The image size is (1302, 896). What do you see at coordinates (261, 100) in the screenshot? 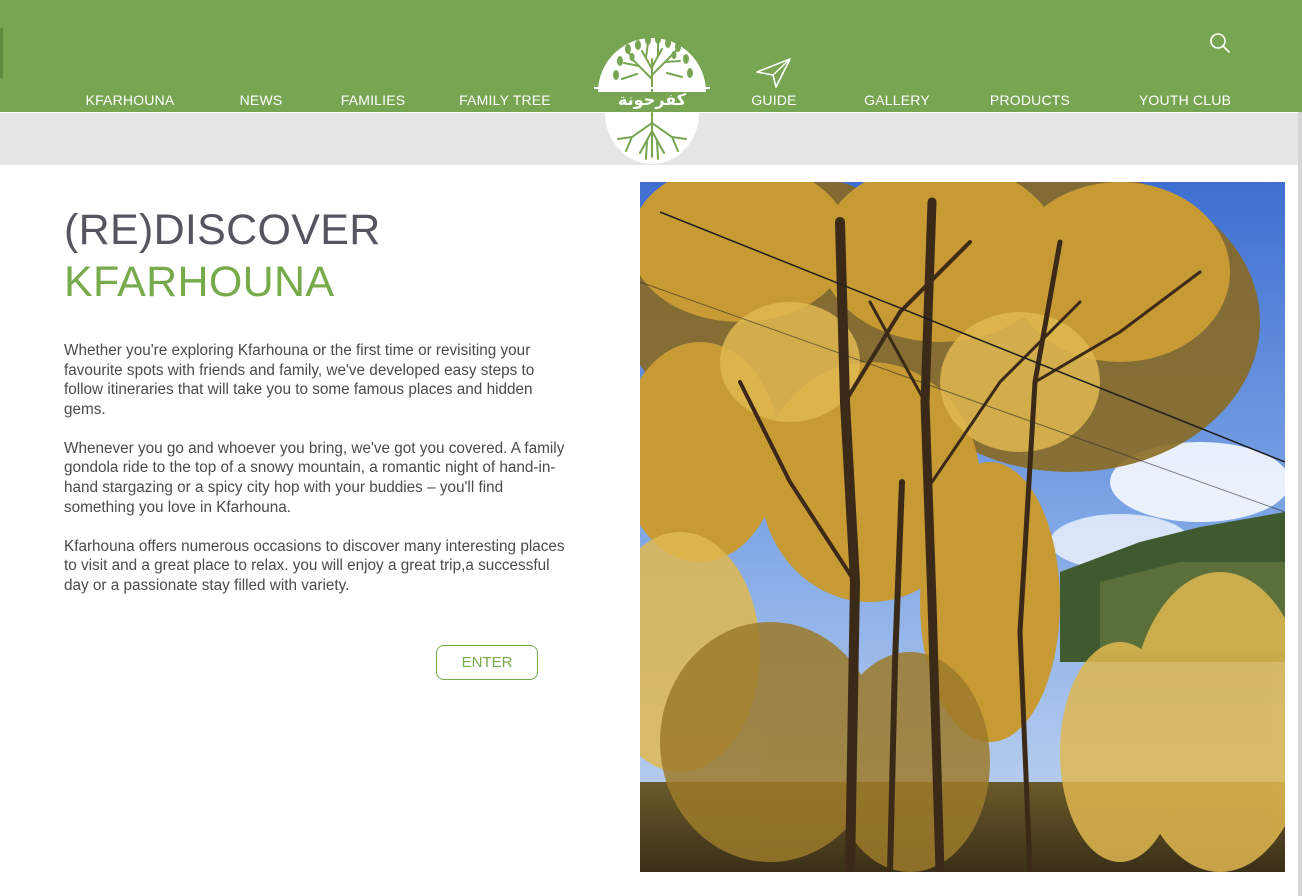
I see `nav-item-news: NEWS` at bounding box center [261, 100].